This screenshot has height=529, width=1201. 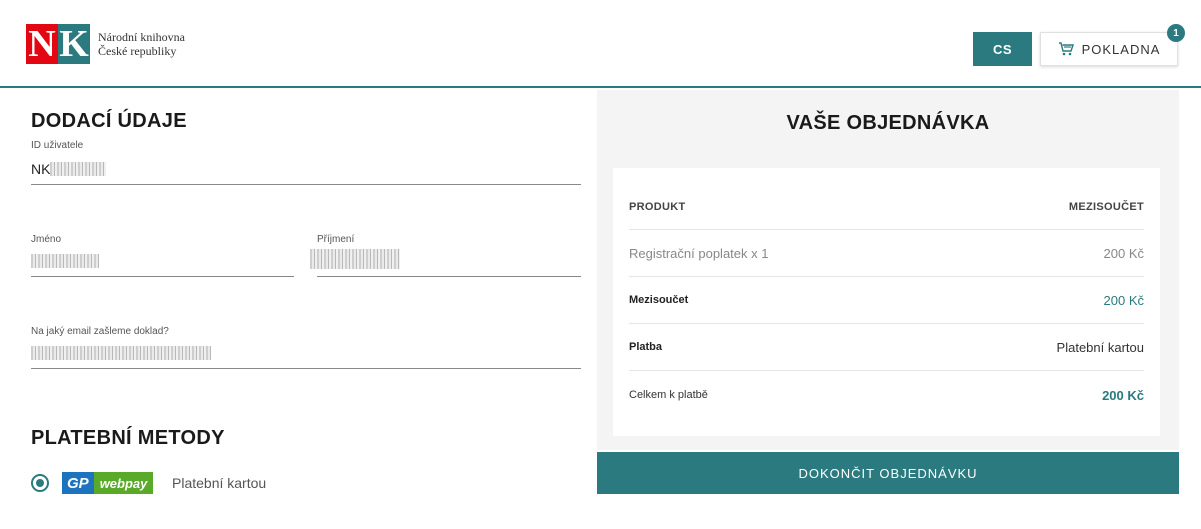 What do you see at coordinates (1121, 49) in the screenshot?
I see `cart-label: POKLADNA` at bounding box center [1121, 49].